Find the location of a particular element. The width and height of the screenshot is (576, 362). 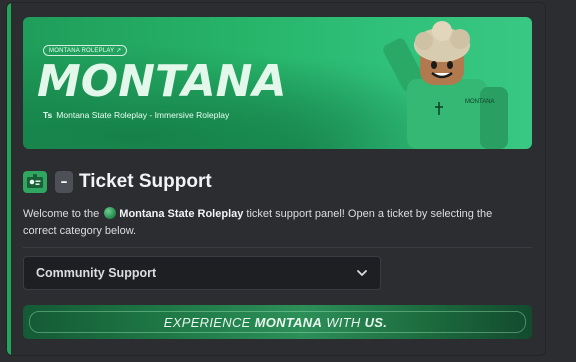

avatar-character: MONTANA is located at coordinates (445, 85).